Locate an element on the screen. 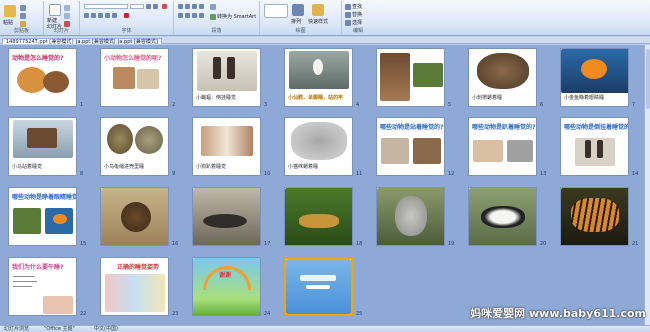 The width and height of the screenshot is (650, 332). quick-styles-button: 快速样式 is located at coordinates (318, 21).